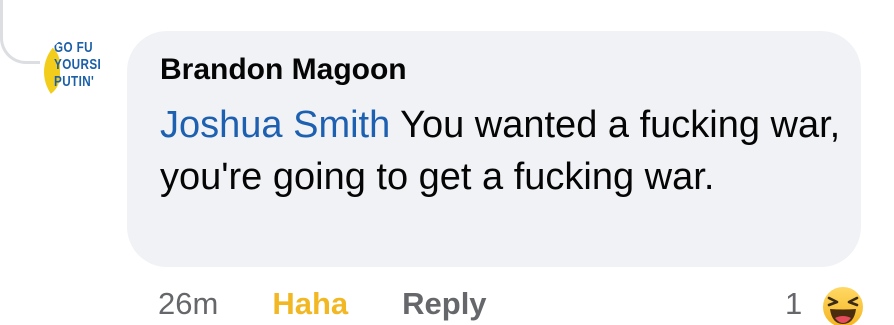 The width and height of the screenshot is (894, 325). I want to click on avatar: GO FU YOURSI PUTIN', so click(82, 72).